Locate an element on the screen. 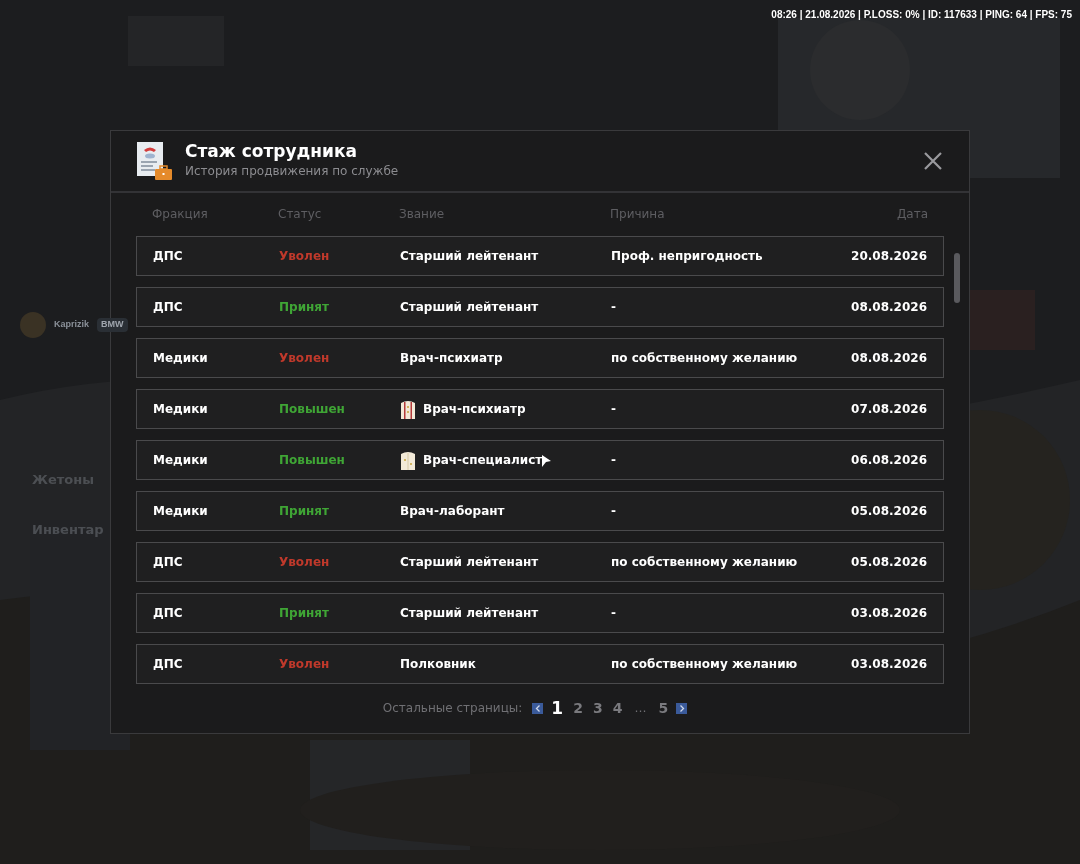  scrollbar-track is located at coordinates (957, 277).